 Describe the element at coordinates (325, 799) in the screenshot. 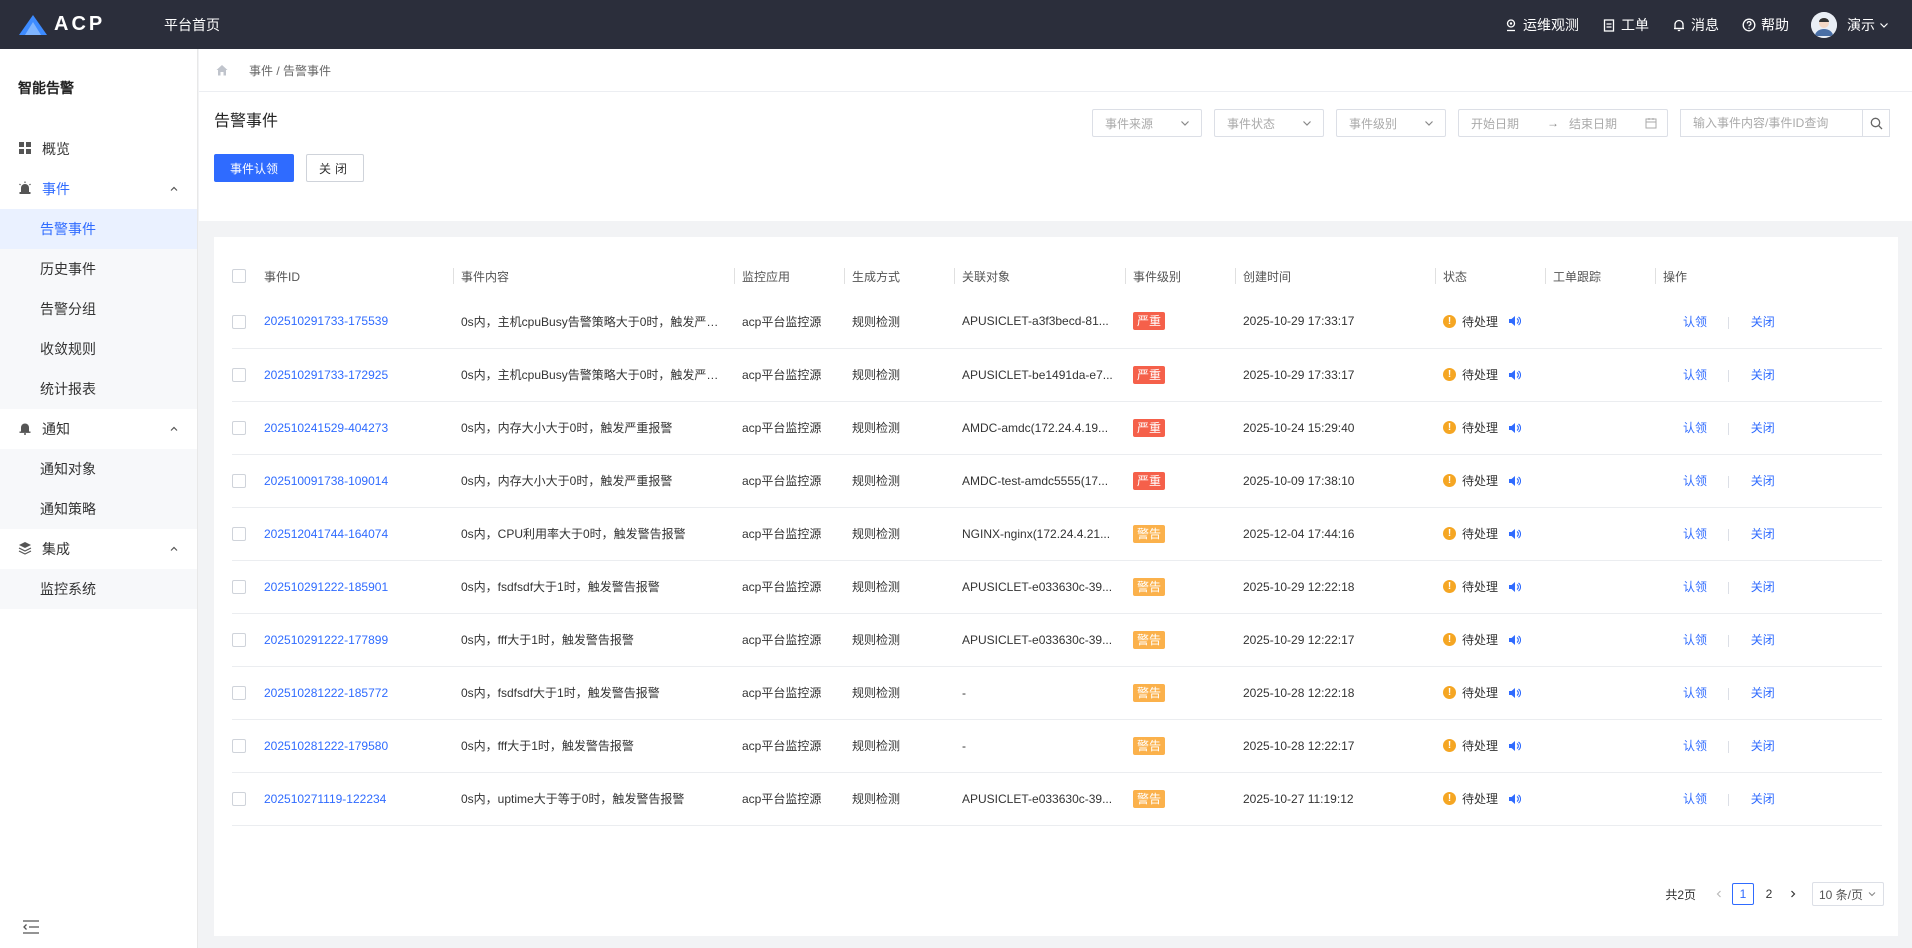

I see `event-id-link: 202510271119-122234` at that location.